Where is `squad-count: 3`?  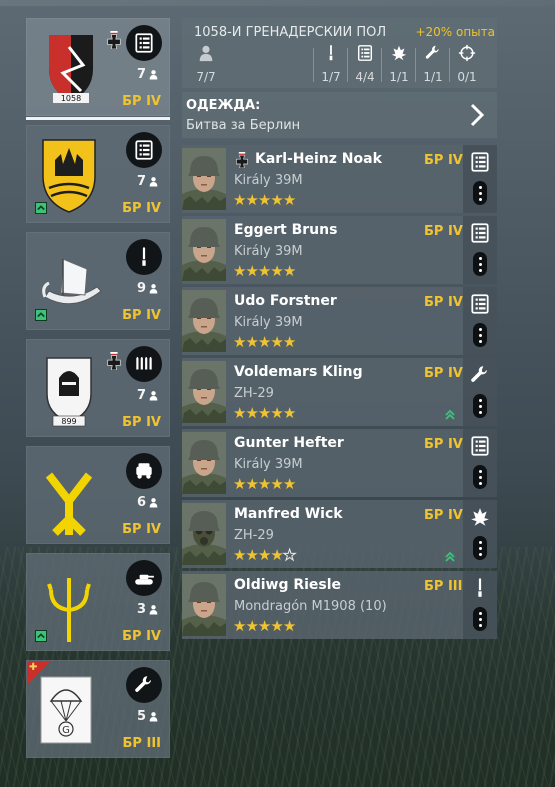
squad-count: 3 is located at coordinates (148, 609).